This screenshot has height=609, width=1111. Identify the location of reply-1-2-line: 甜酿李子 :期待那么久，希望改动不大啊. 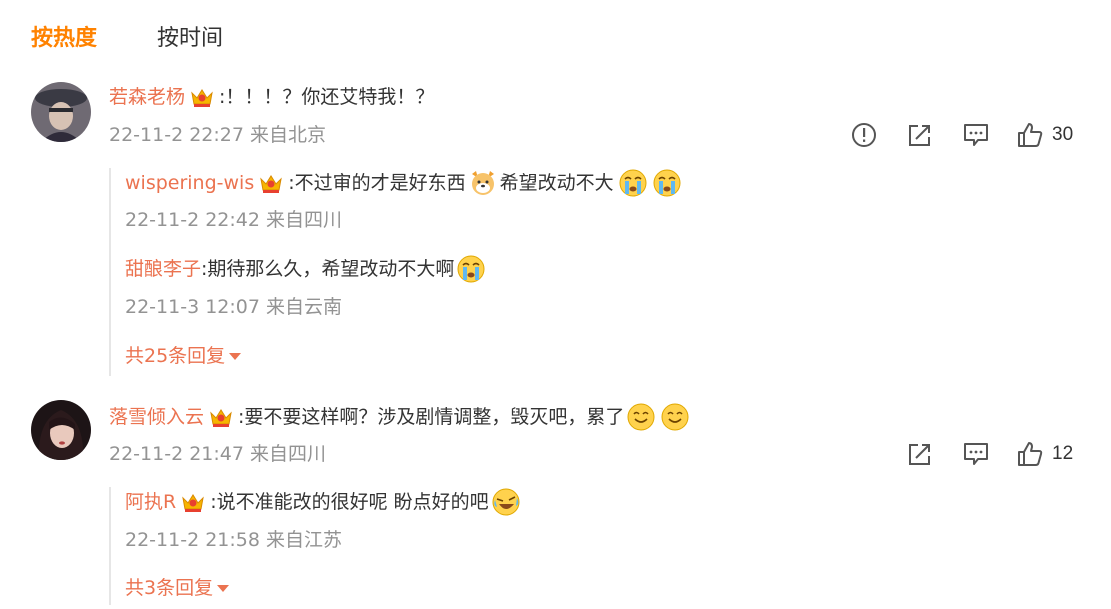
(306, 269).